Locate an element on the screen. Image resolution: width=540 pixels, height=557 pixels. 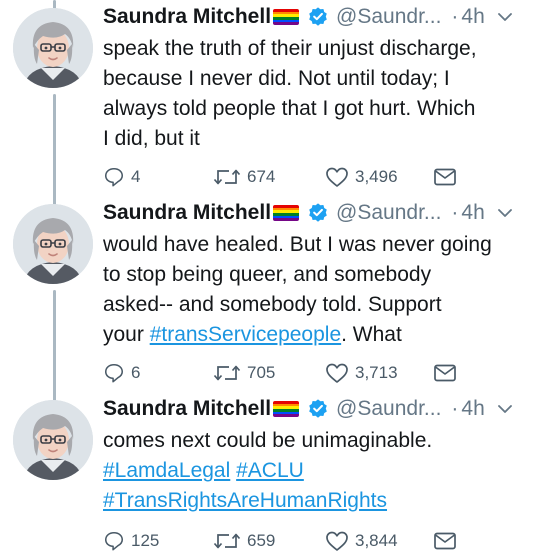
tweet-text-line: to stop being queer, and somebody is located at coordinates (267, 274).